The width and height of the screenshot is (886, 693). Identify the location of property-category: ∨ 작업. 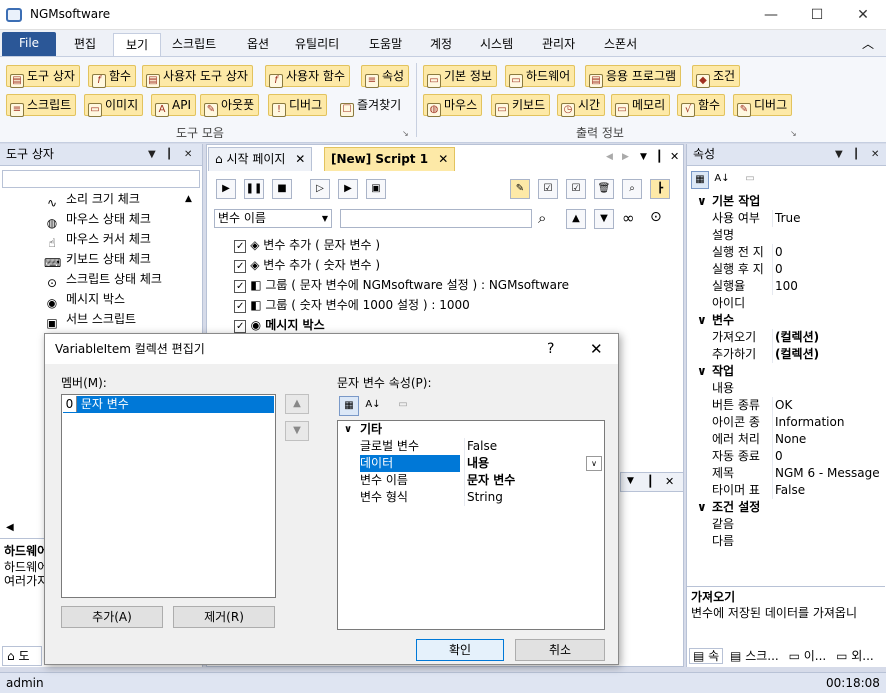
(786, 371).